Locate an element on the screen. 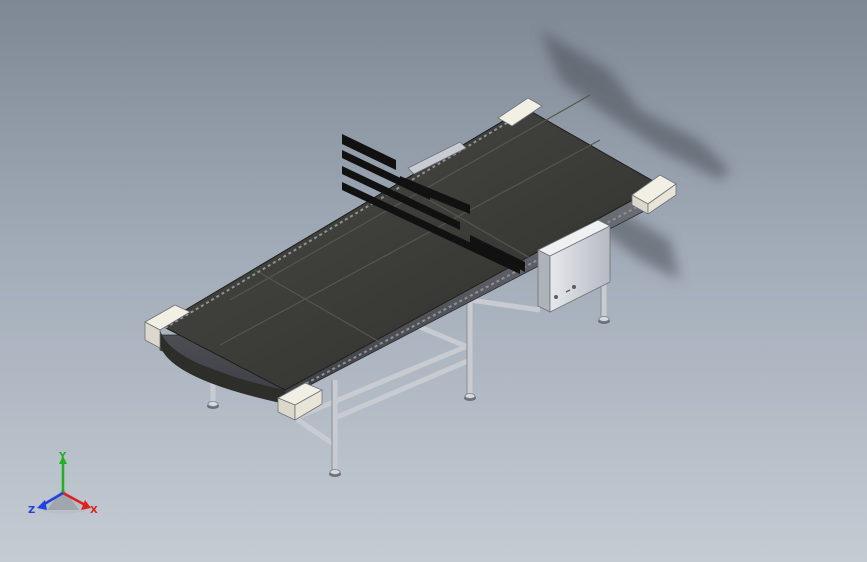 The image size is (867, 562). x-axis-label: X is located at coordinates (94, 510).